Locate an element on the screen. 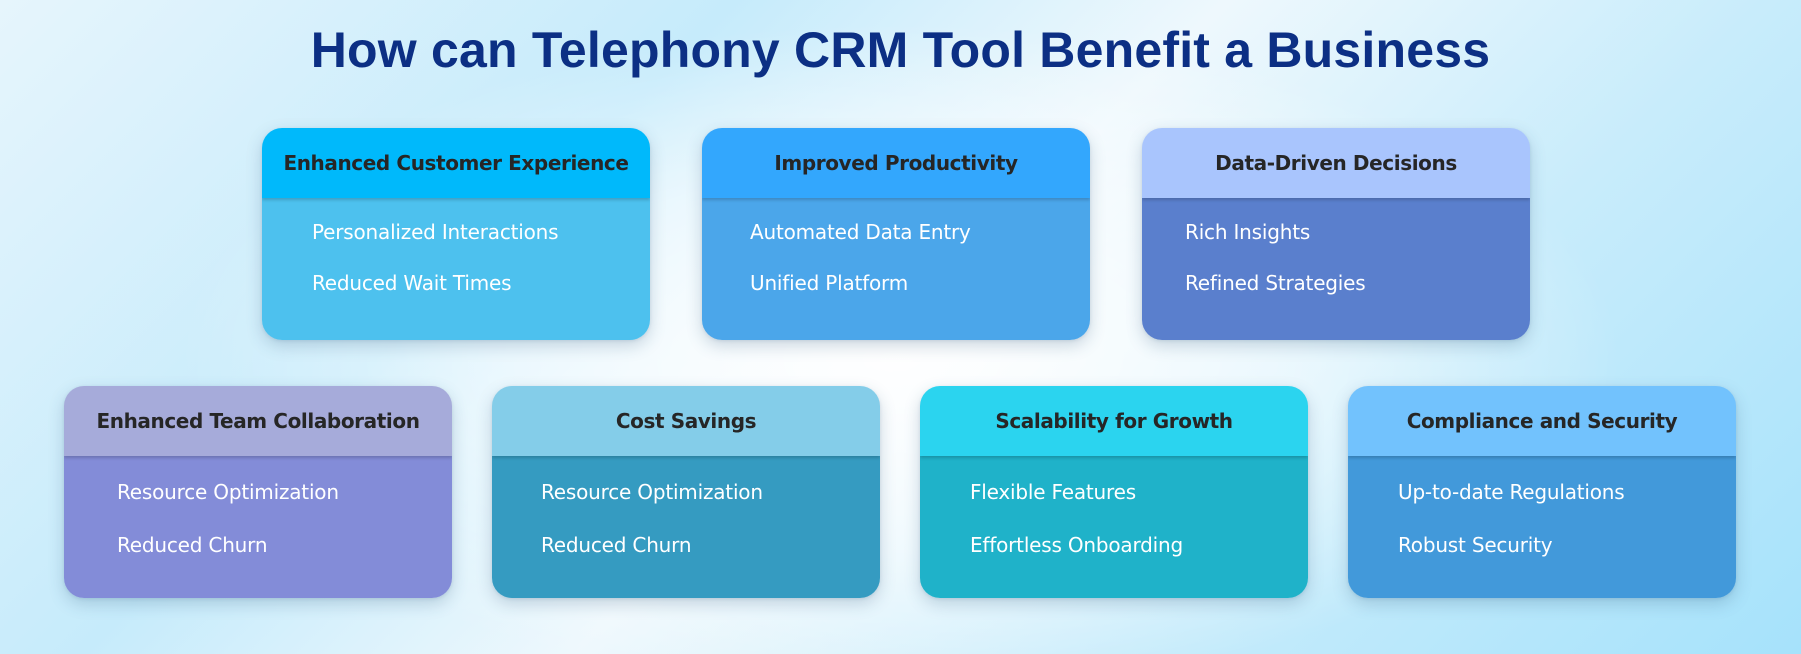 This screenshot has height=654, width=1801. card-title: Enhanced Customer Experience is located at coordinates (456, 163).